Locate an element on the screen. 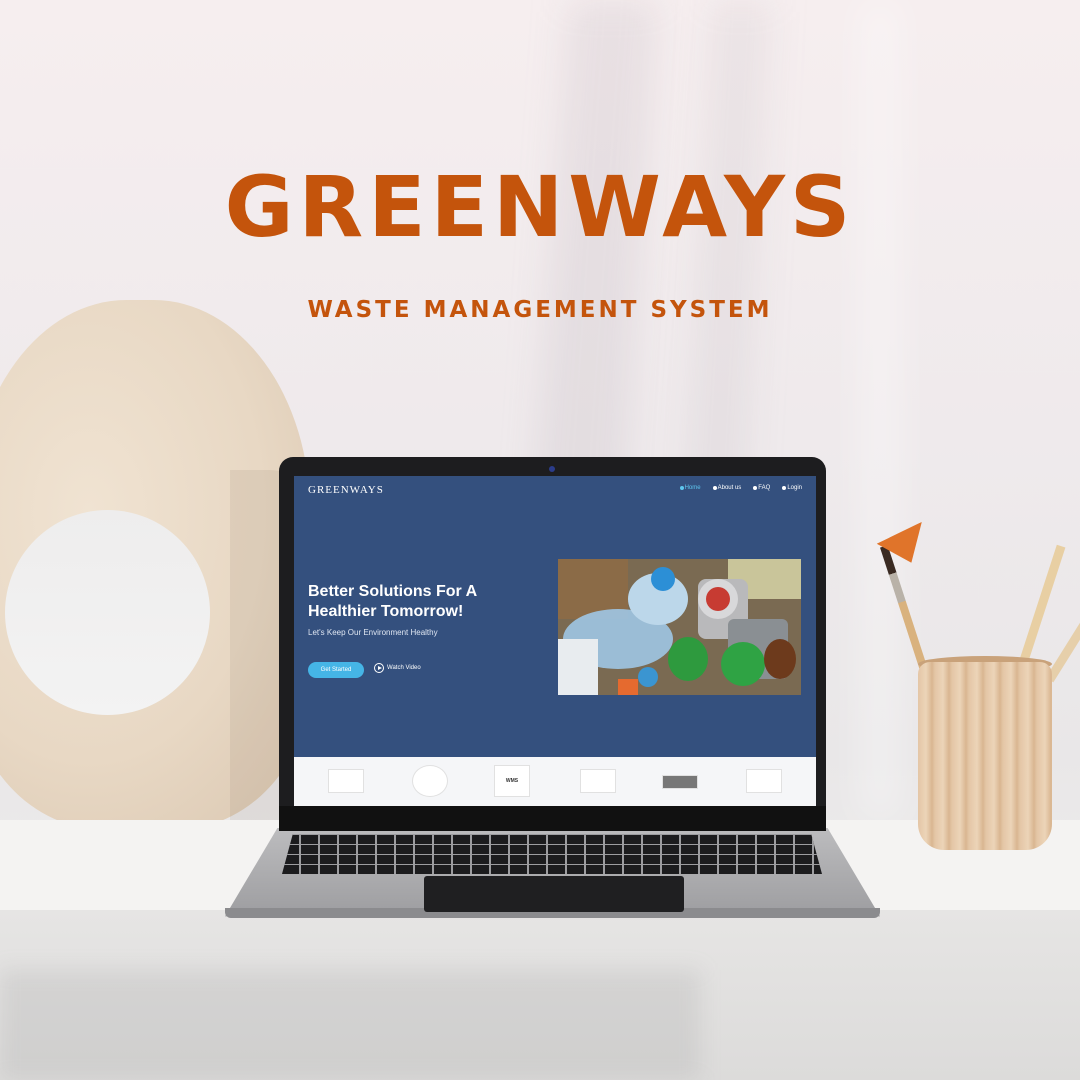  nav-about-label: About us is located at coordinates (729, 488).